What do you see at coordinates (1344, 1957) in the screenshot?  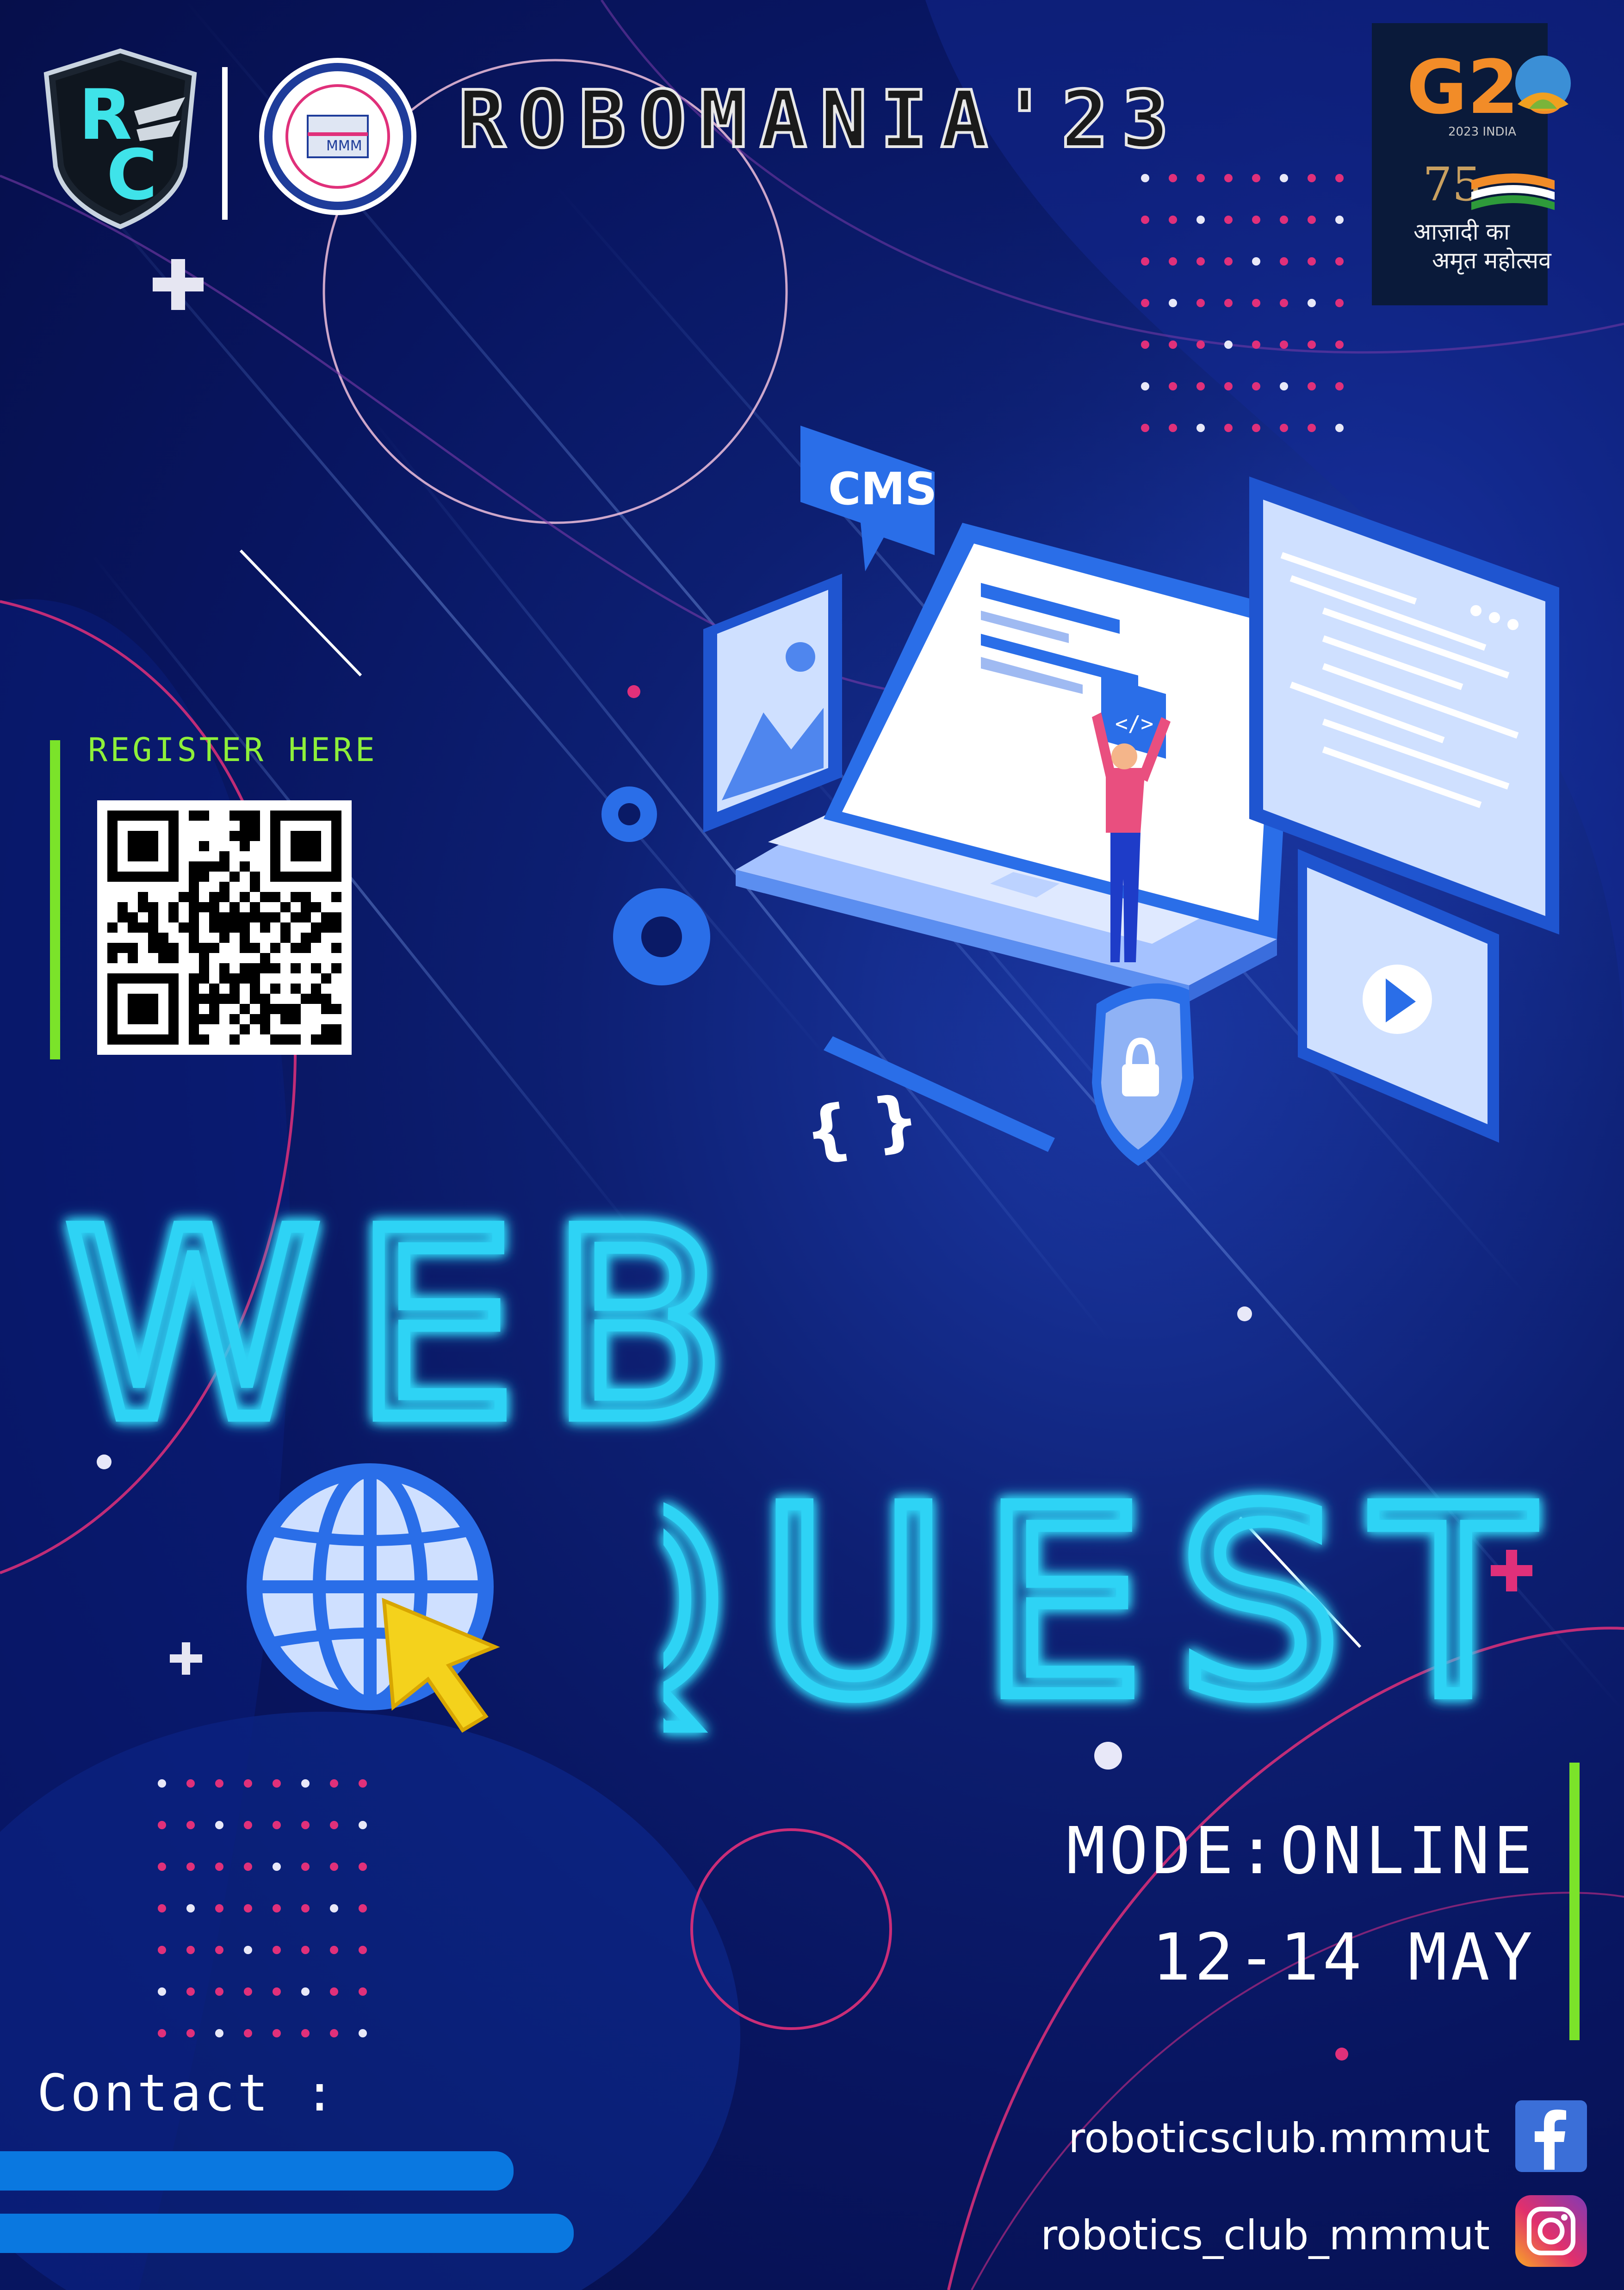 I see `event-dates: 12-14 MAY` at bounding box center [1344, 1957].